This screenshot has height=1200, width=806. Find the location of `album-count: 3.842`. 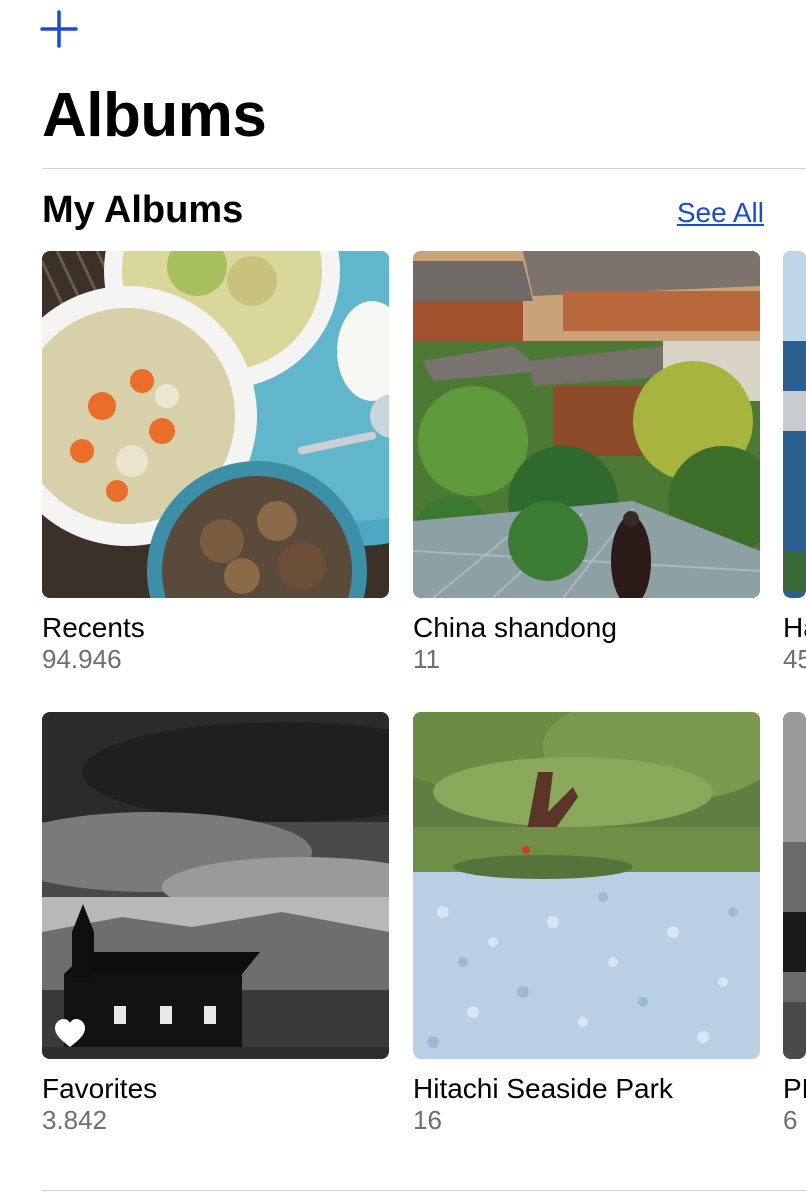

album-count: 3.842 is located at coordinates (75, 1120).